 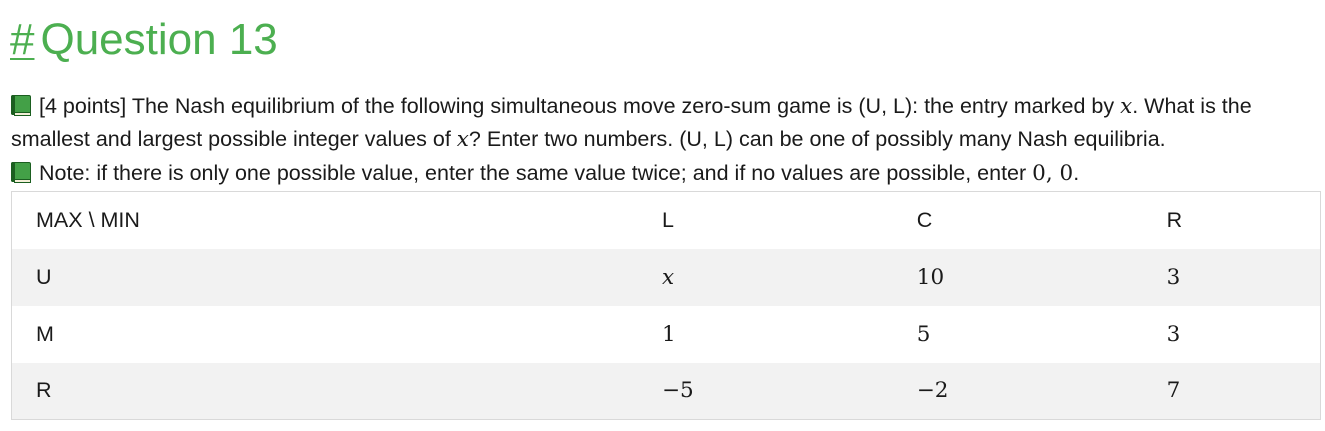 I want to click on question-title: Question 13, so click(x=159, y=39).